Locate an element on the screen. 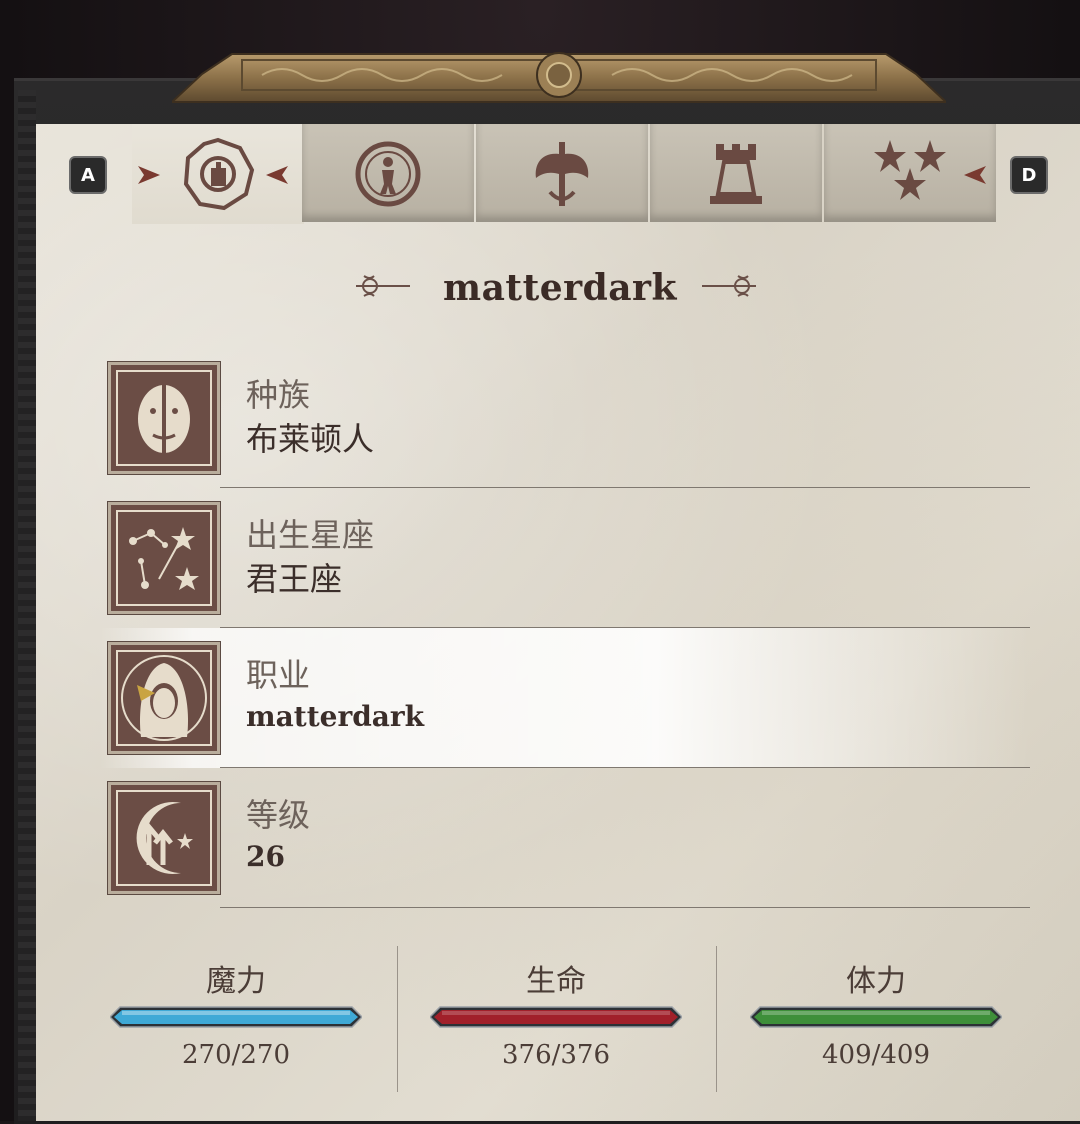 The width and height of the screenshot is (1080, 1124). row-divider is located at coordinates (625, 907).